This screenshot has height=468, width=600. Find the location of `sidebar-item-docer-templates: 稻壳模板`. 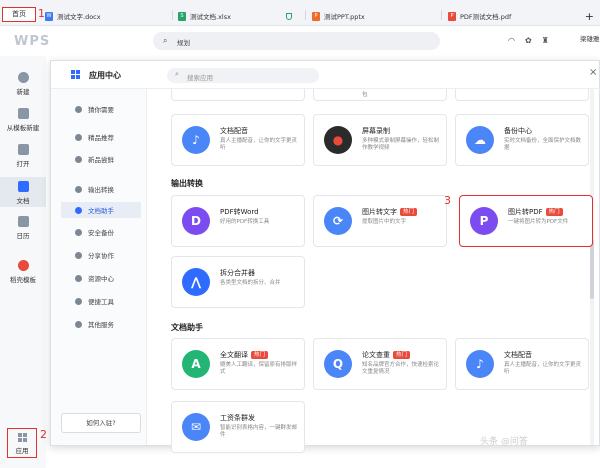

sidebar-item-docer-templates: 稻壳模板 is located at coordinates (23, 272).